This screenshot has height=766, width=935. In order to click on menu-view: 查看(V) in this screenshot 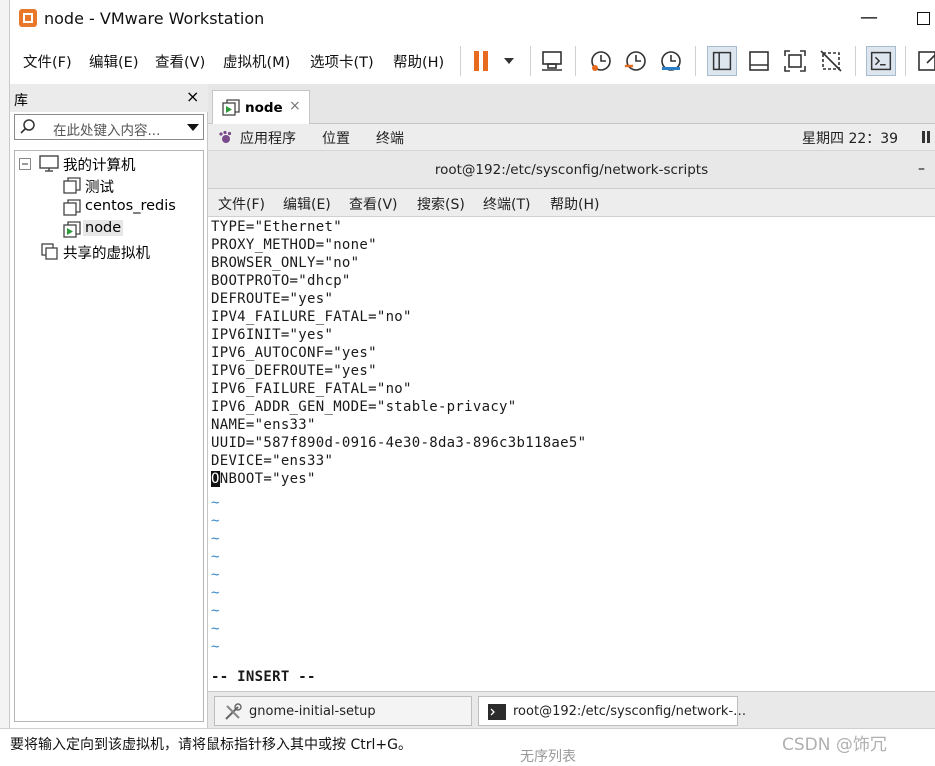, I will do `click(180, 61)`.